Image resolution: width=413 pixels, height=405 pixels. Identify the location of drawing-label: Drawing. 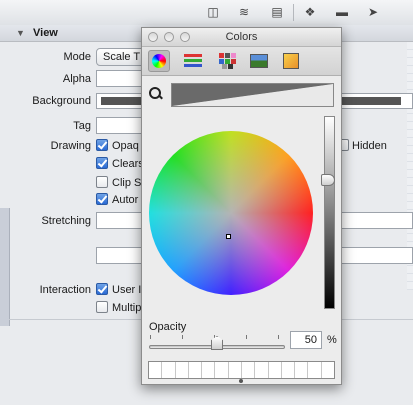
(70, 146).